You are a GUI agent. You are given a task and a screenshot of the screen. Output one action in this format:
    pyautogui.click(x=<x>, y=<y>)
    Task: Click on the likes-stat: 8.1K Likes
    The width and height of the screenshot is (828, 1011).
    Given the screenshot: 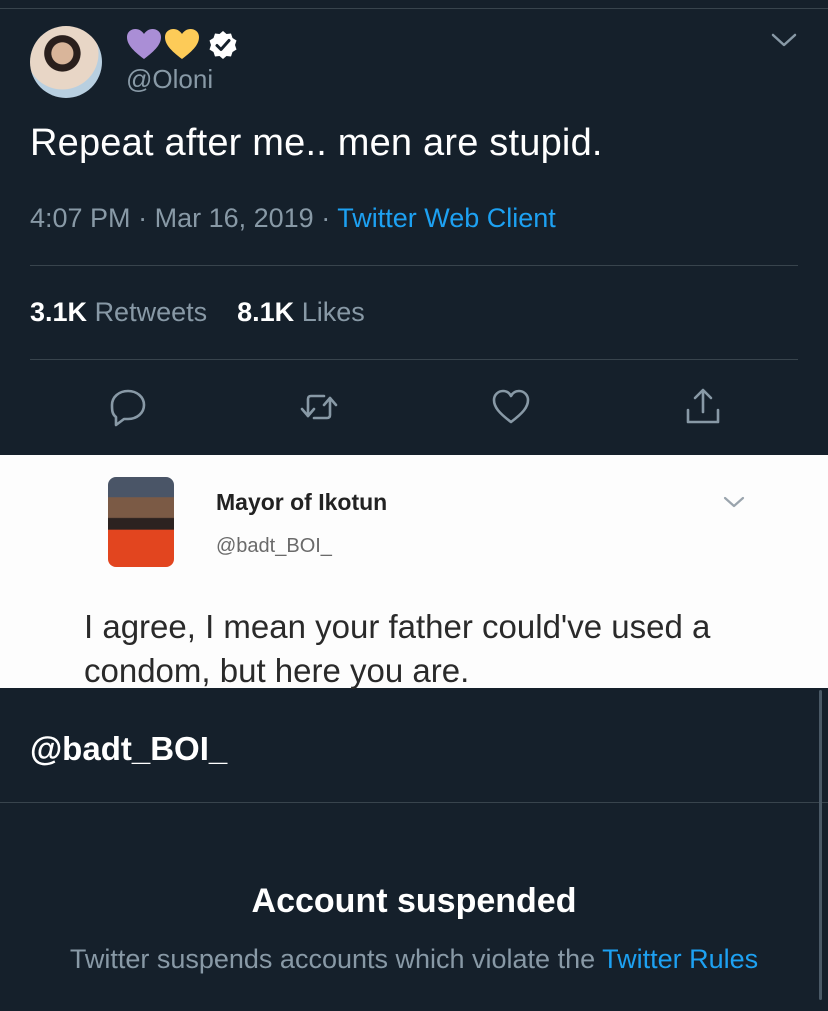 What is the action you would take?
    pyautogui.click(x=301, y=312)
    